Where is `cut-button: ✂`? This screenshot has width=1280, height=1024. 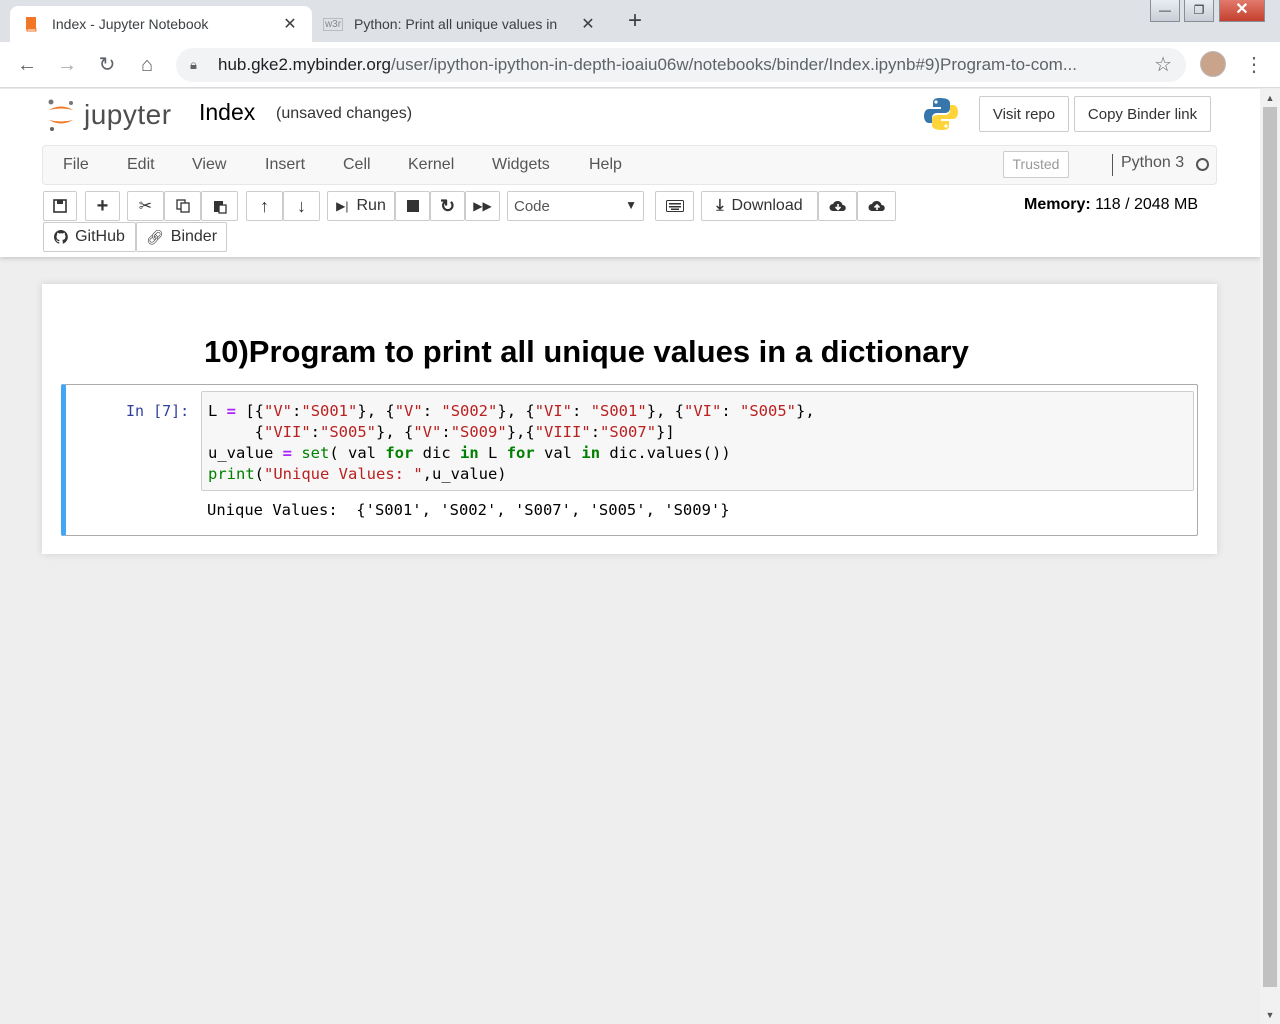
cut-button: ✂ is located at coordinates (145, 206).